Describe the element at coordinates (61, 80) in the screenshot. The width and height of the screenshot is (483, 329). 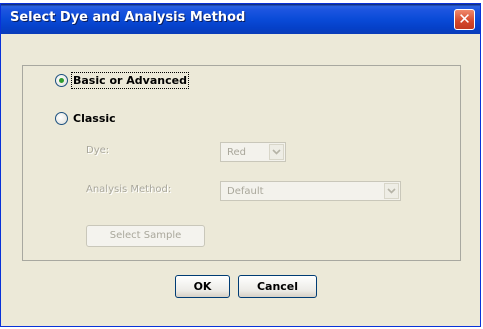
I see `radio-basic-advanced-button` at that location.